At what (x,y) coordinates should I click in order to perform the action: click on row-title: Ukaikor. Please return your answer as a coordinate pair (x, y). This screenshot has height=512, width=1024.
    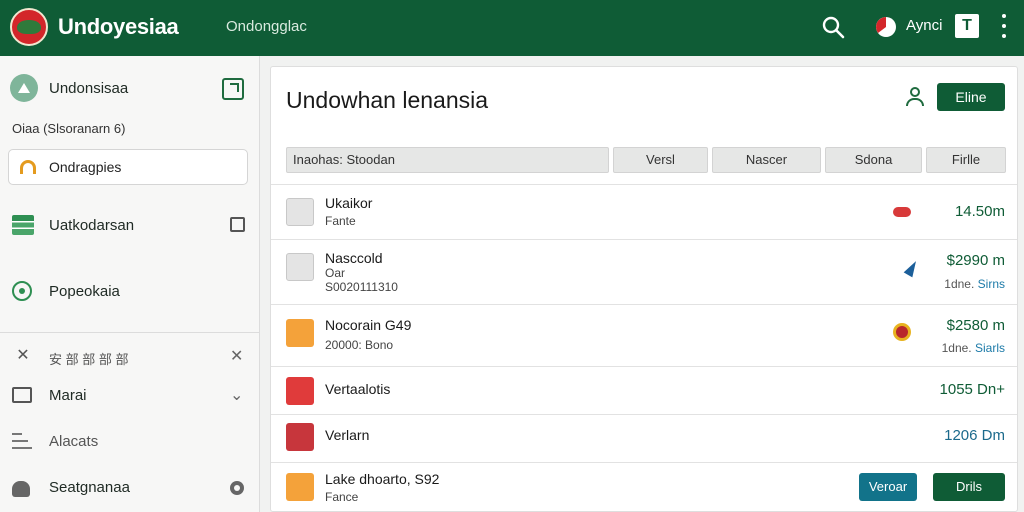
    Looking at the image, I should click on (349, 203).